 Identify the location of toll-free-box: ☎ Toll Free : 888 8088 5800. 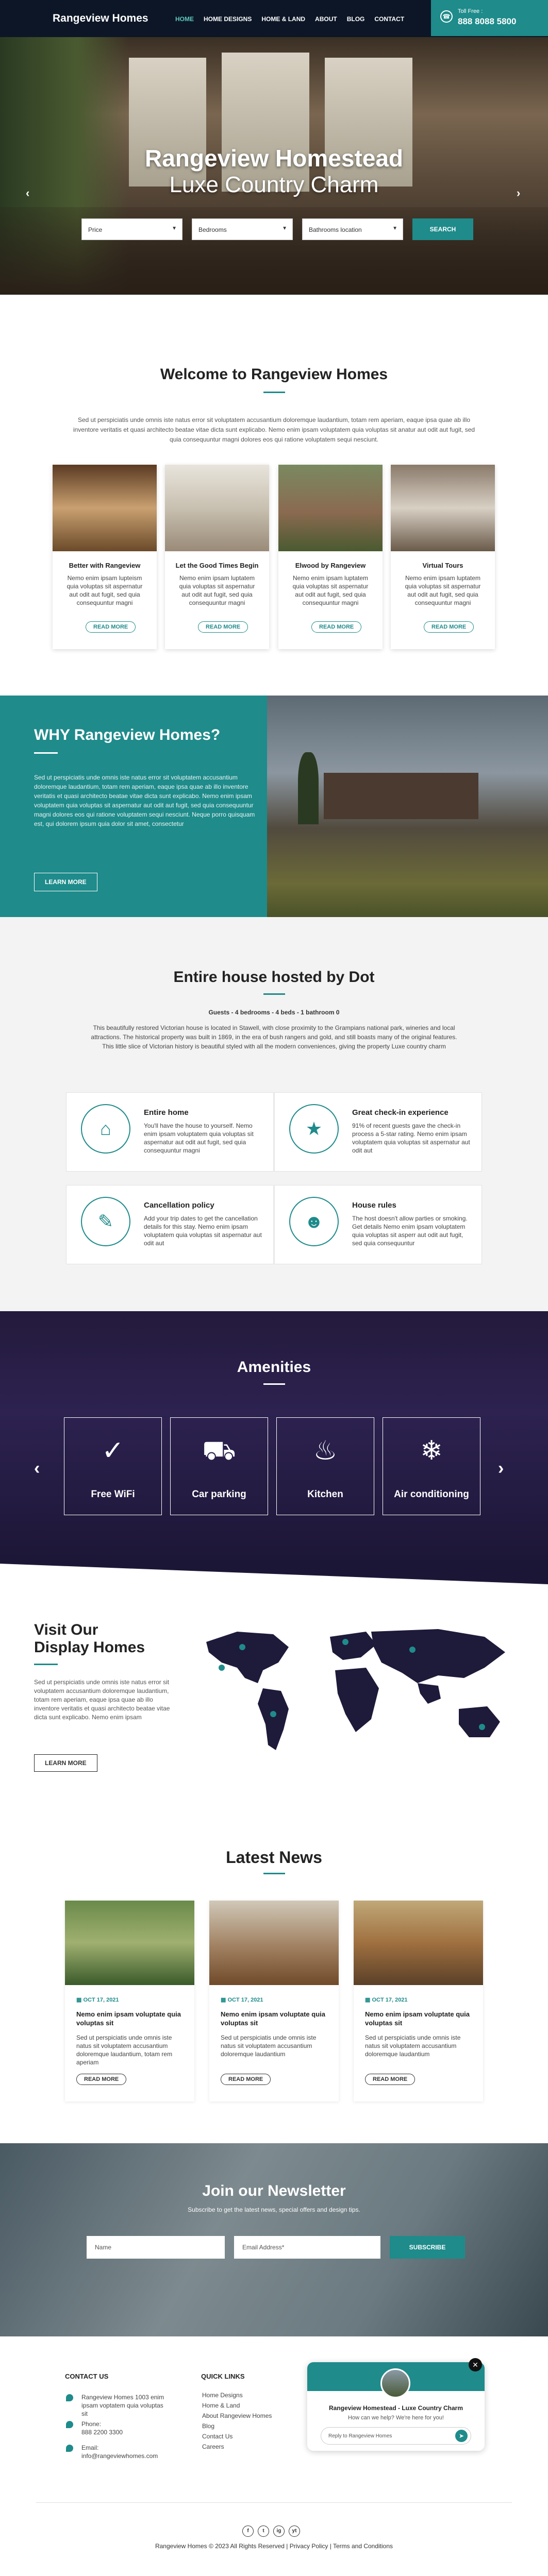
(489, 18).